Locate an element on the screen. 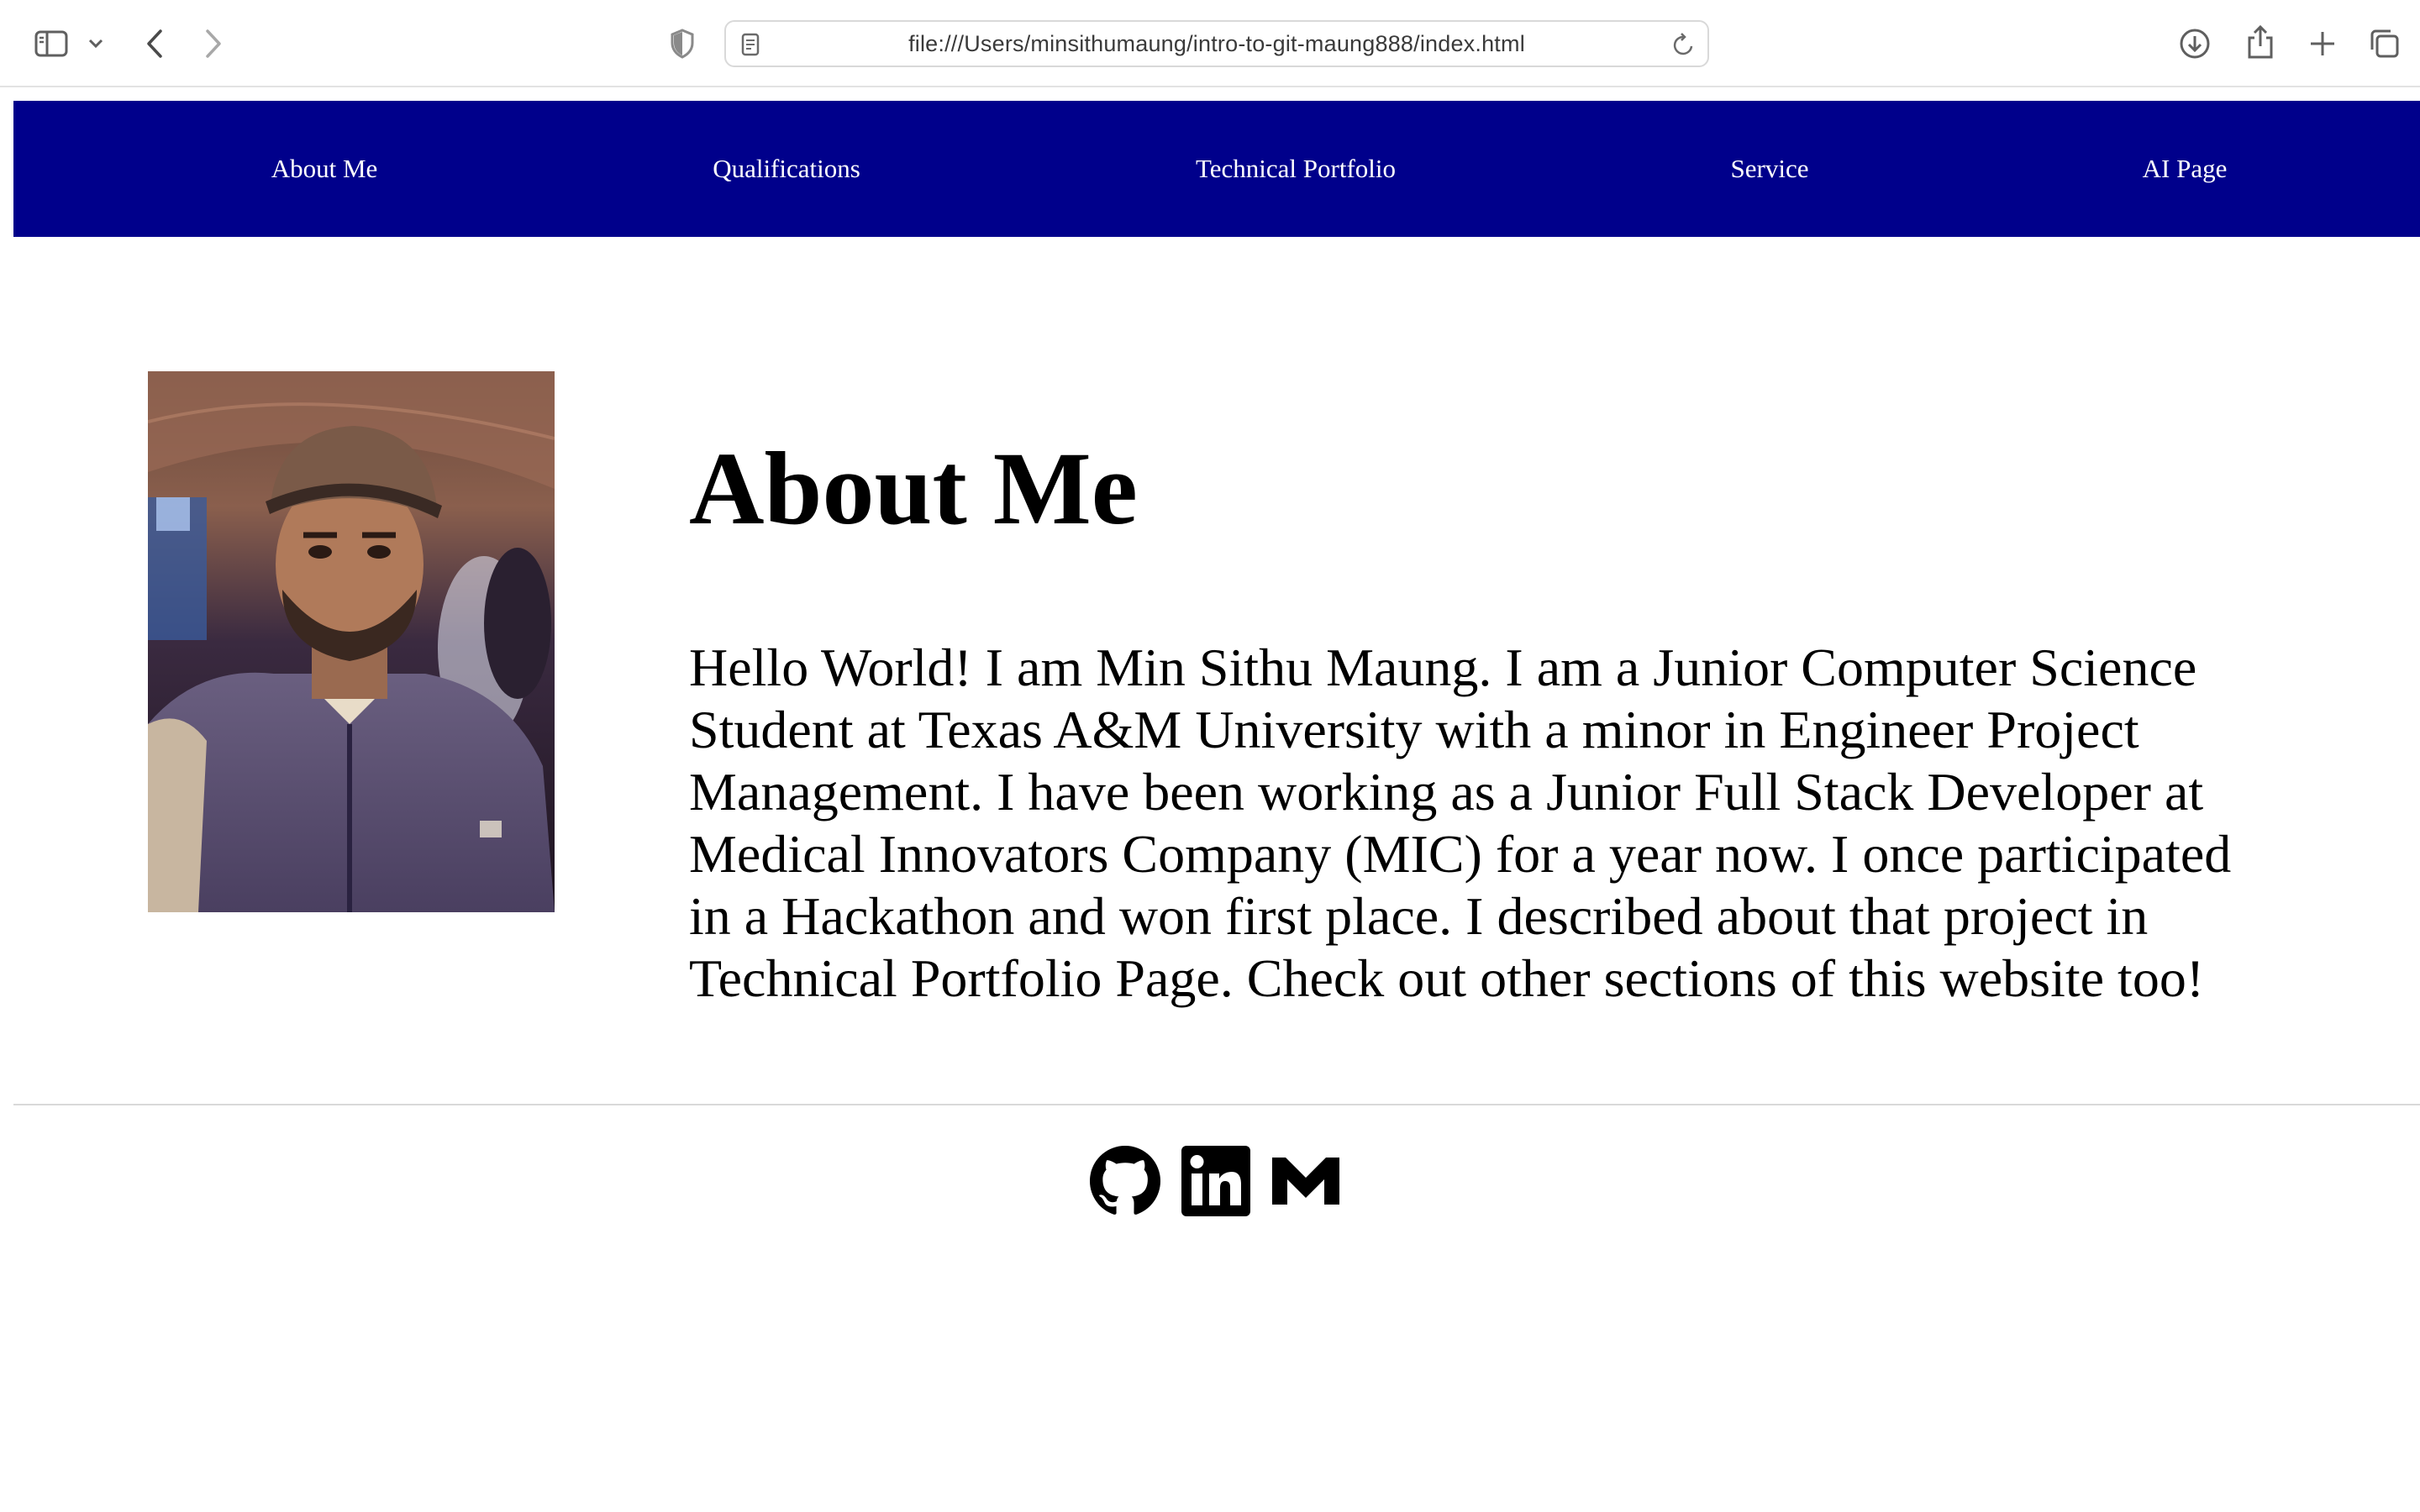  chevron-down-icon is located at coordinates (96, 43).